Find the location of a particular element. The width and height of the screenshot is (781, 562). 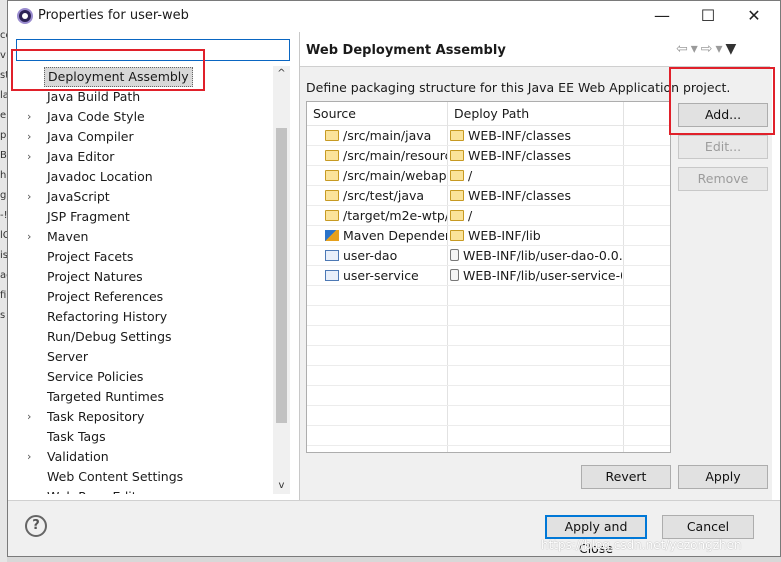

tree-item: Project Facets is located at coordinates (145, 257).